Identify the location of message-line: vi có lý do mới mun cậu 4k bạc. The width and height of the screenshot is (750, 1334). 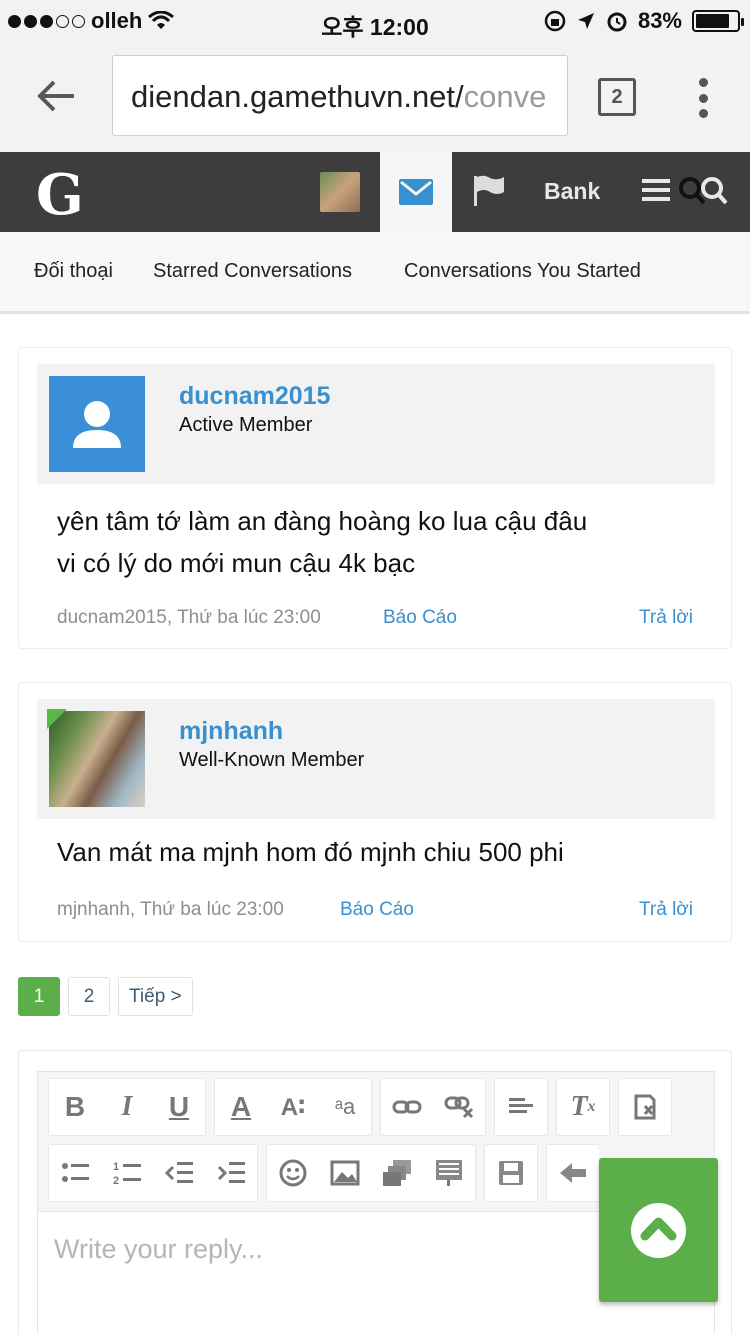
(236, 563).